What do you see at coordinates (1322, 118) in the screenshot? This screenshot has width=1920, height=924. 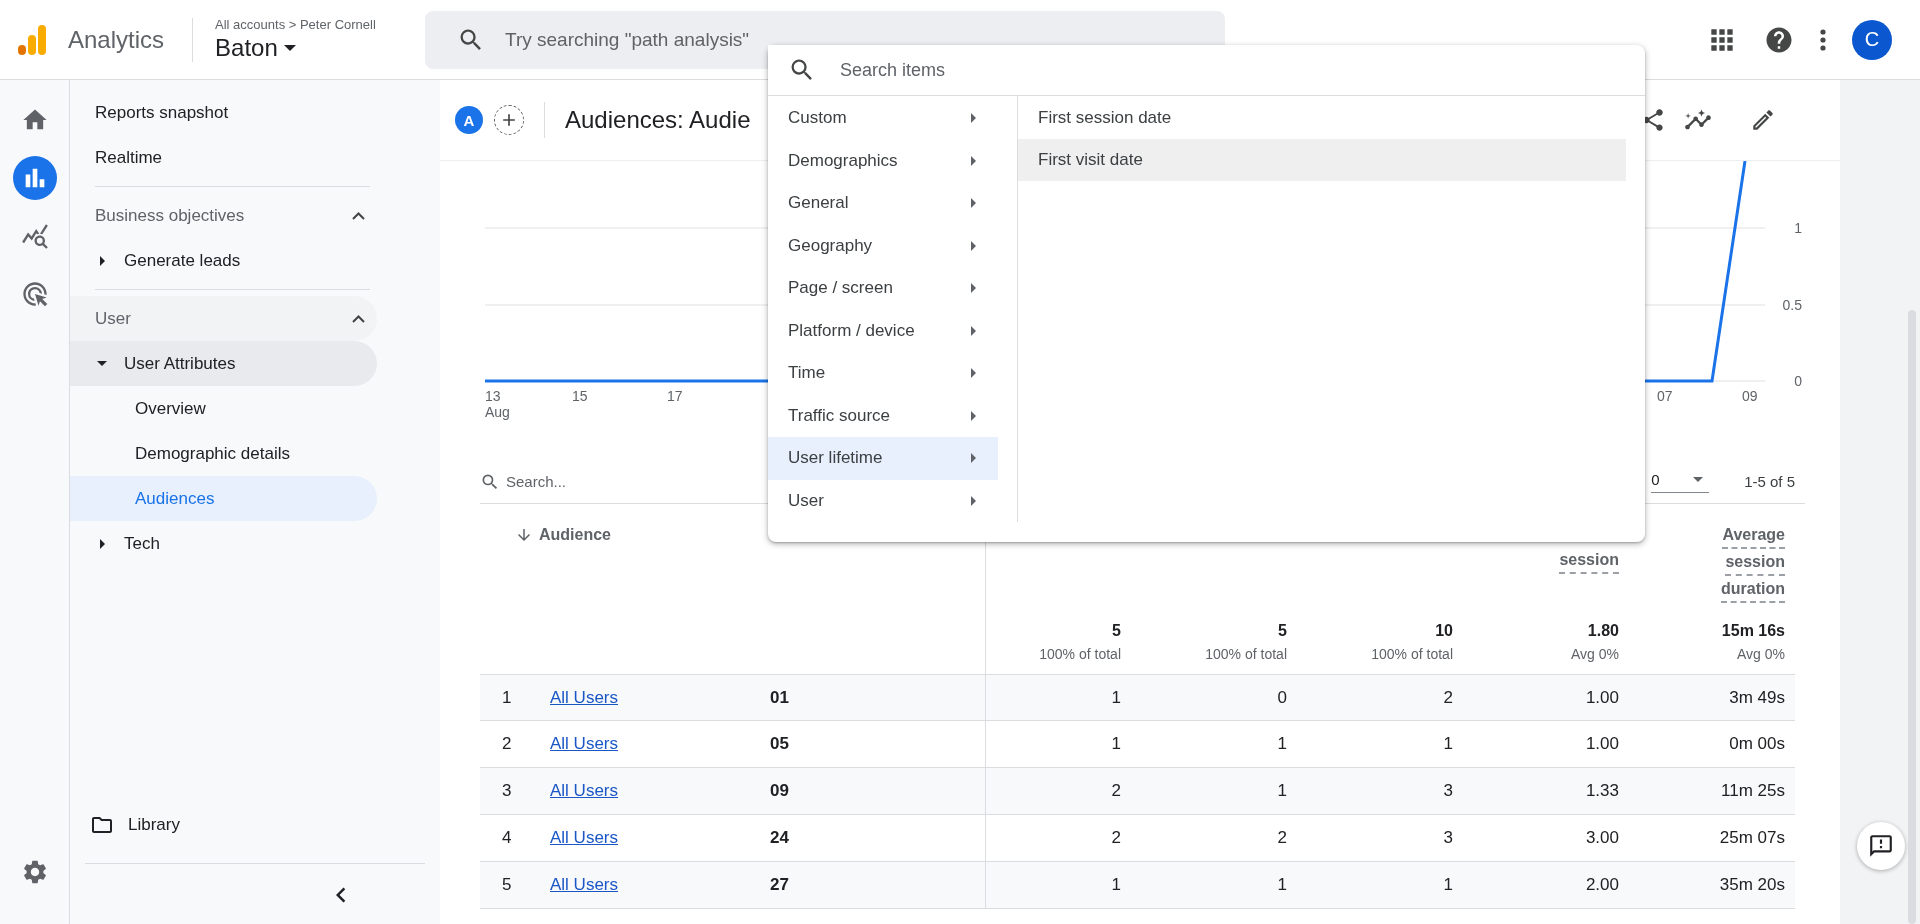 I see `menu-item: First session date` at bounding box center [1322, 118].